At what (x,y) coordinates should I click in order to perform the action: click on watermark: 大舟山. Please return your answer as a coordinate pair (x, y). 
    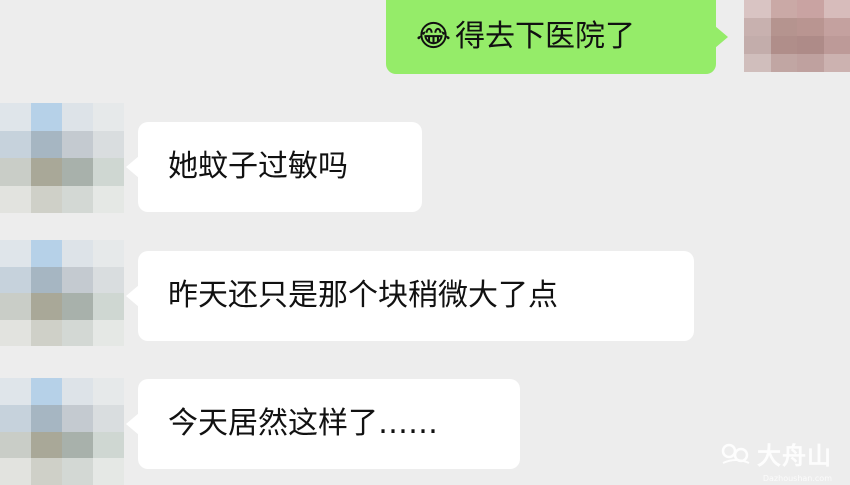
    Looking at the image, I should click on (775, 453).